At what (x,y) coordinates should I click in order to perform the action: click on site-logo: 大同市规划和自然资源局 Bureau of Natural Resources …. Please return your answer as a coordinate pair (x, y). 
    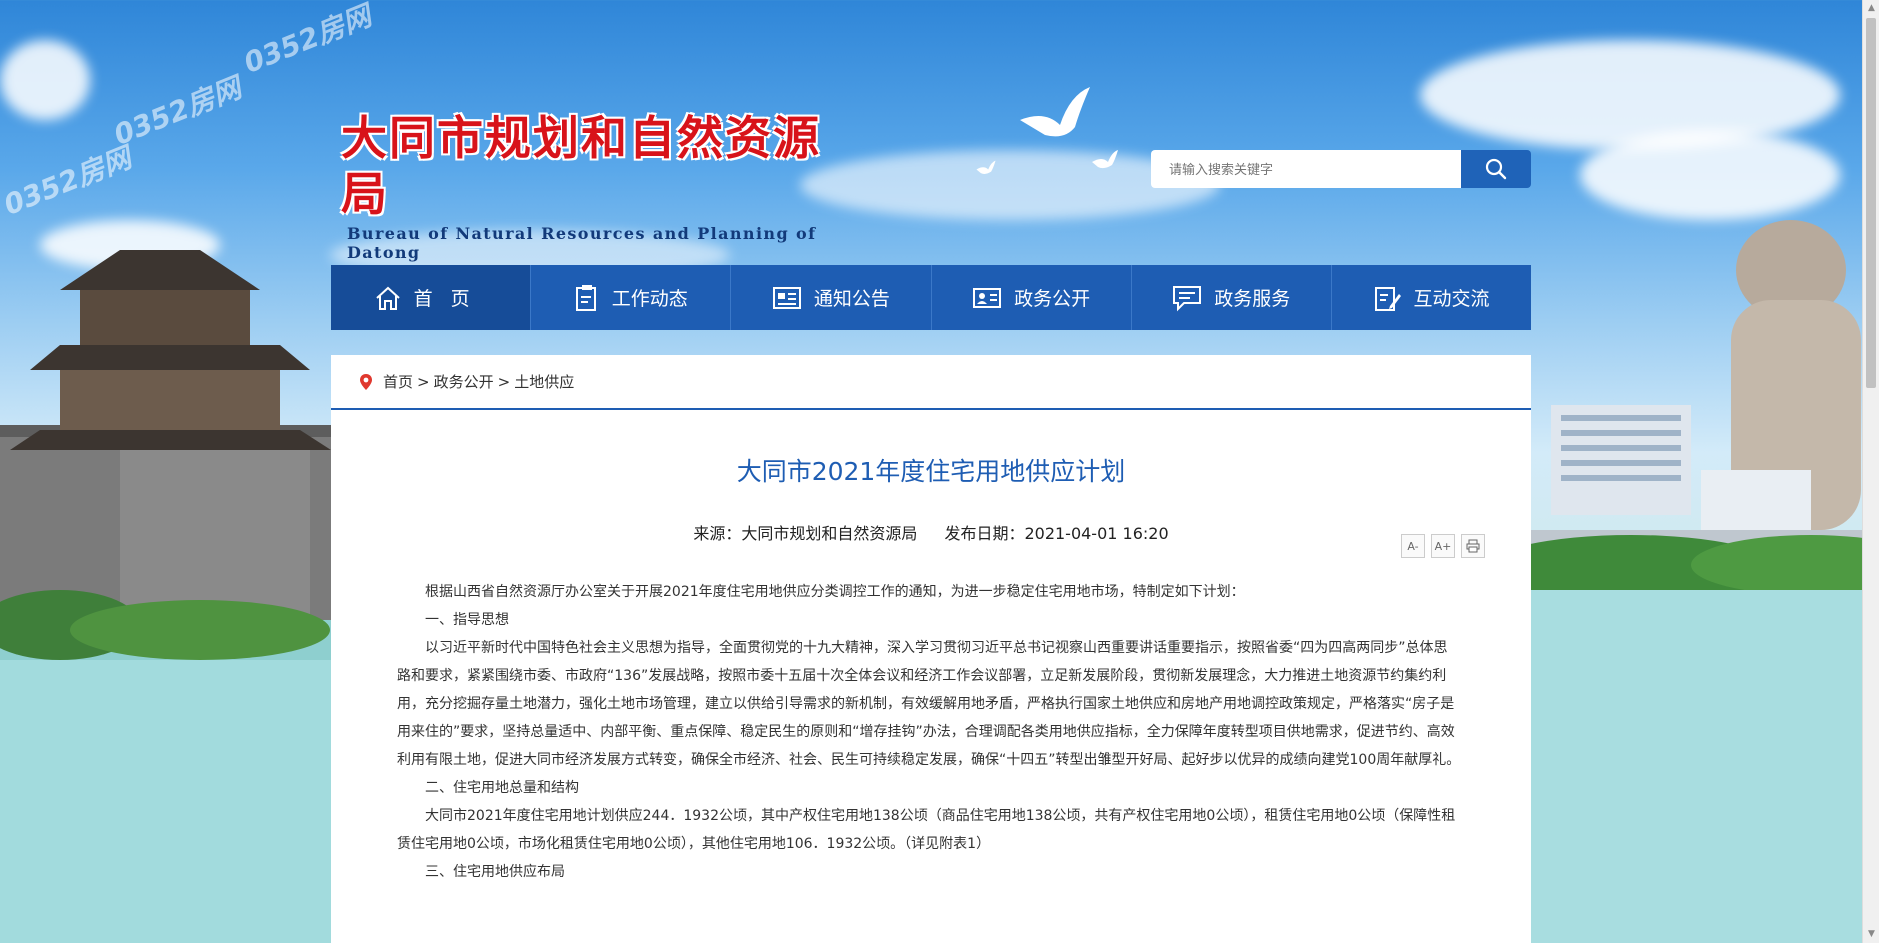
    Looking at the image, I should click on (596, 186).